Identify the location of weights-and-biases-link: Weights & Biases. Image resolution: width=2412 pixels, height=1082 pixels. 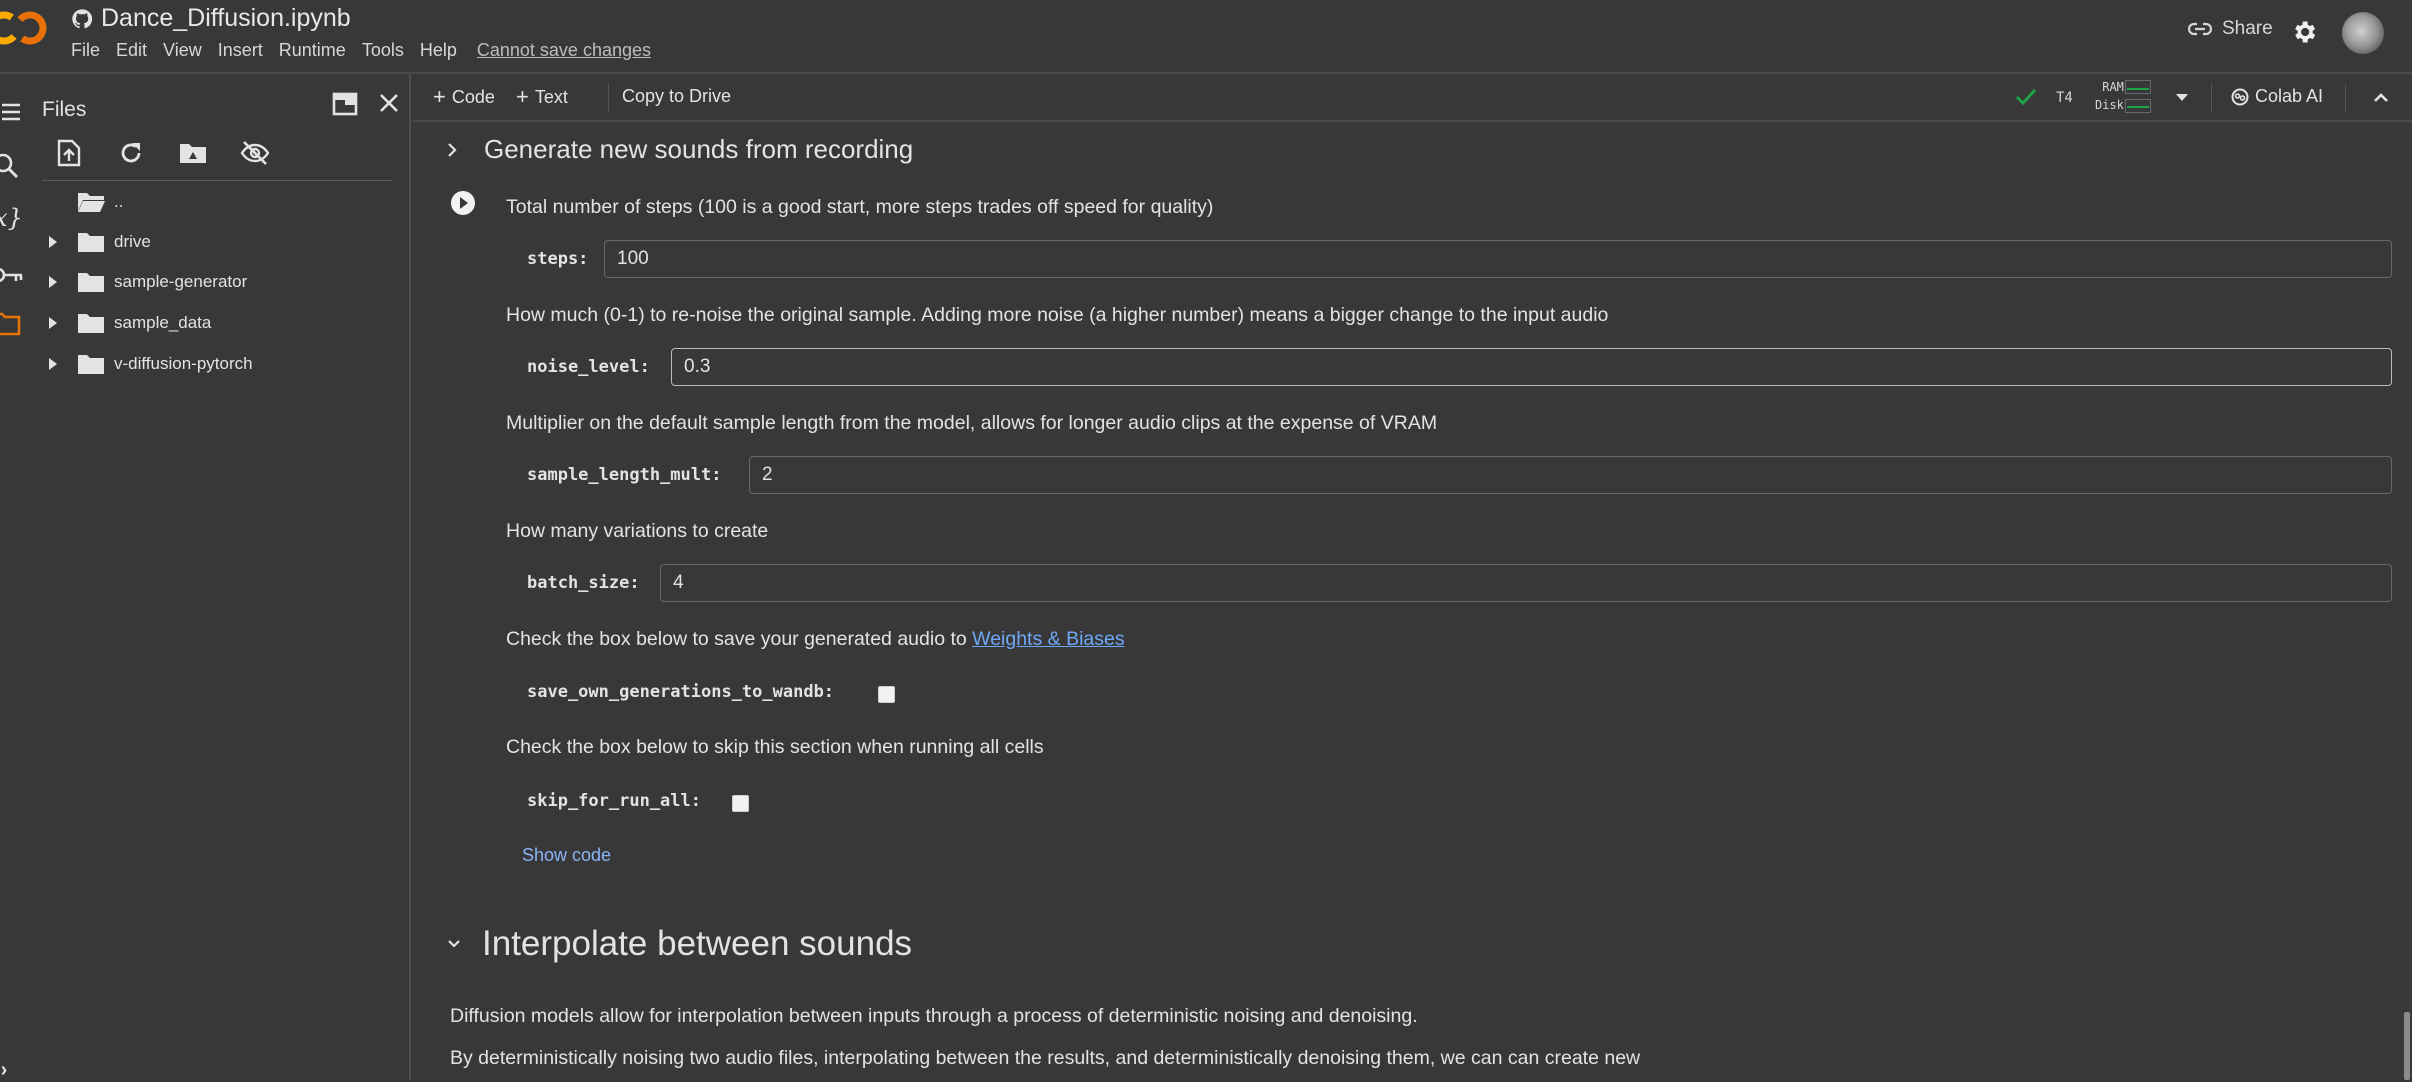
(1048, 639).